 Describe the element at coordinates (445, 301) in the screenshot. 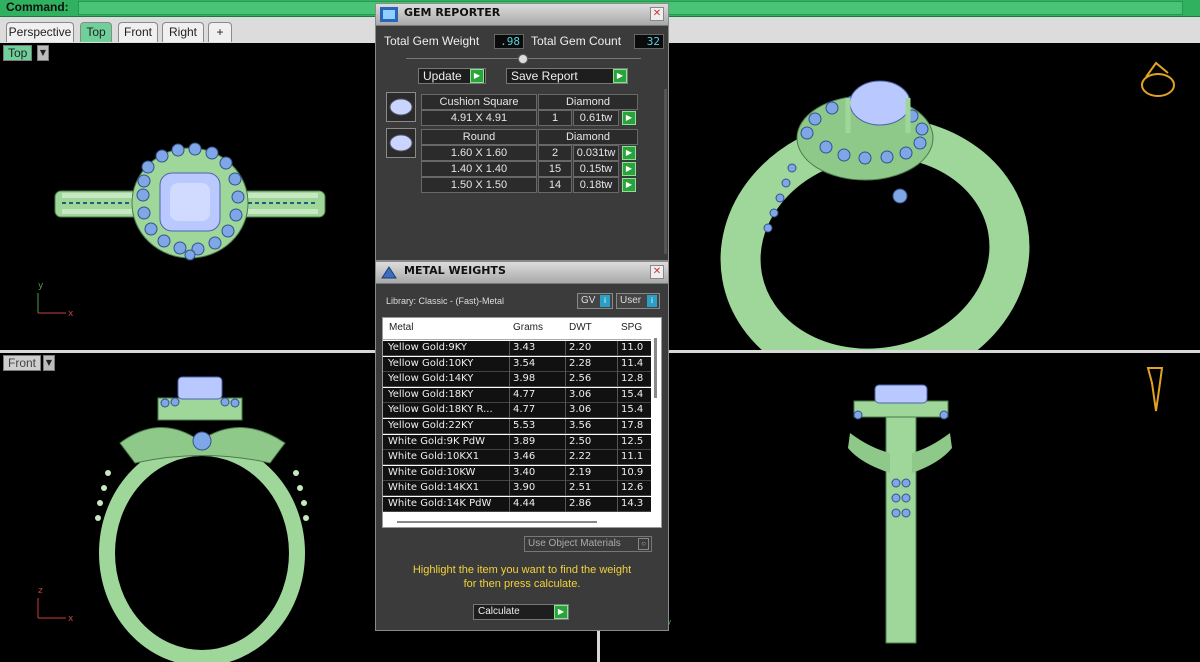

I see `library-label: Library: Classic - (Fast)-Metal` at that location.